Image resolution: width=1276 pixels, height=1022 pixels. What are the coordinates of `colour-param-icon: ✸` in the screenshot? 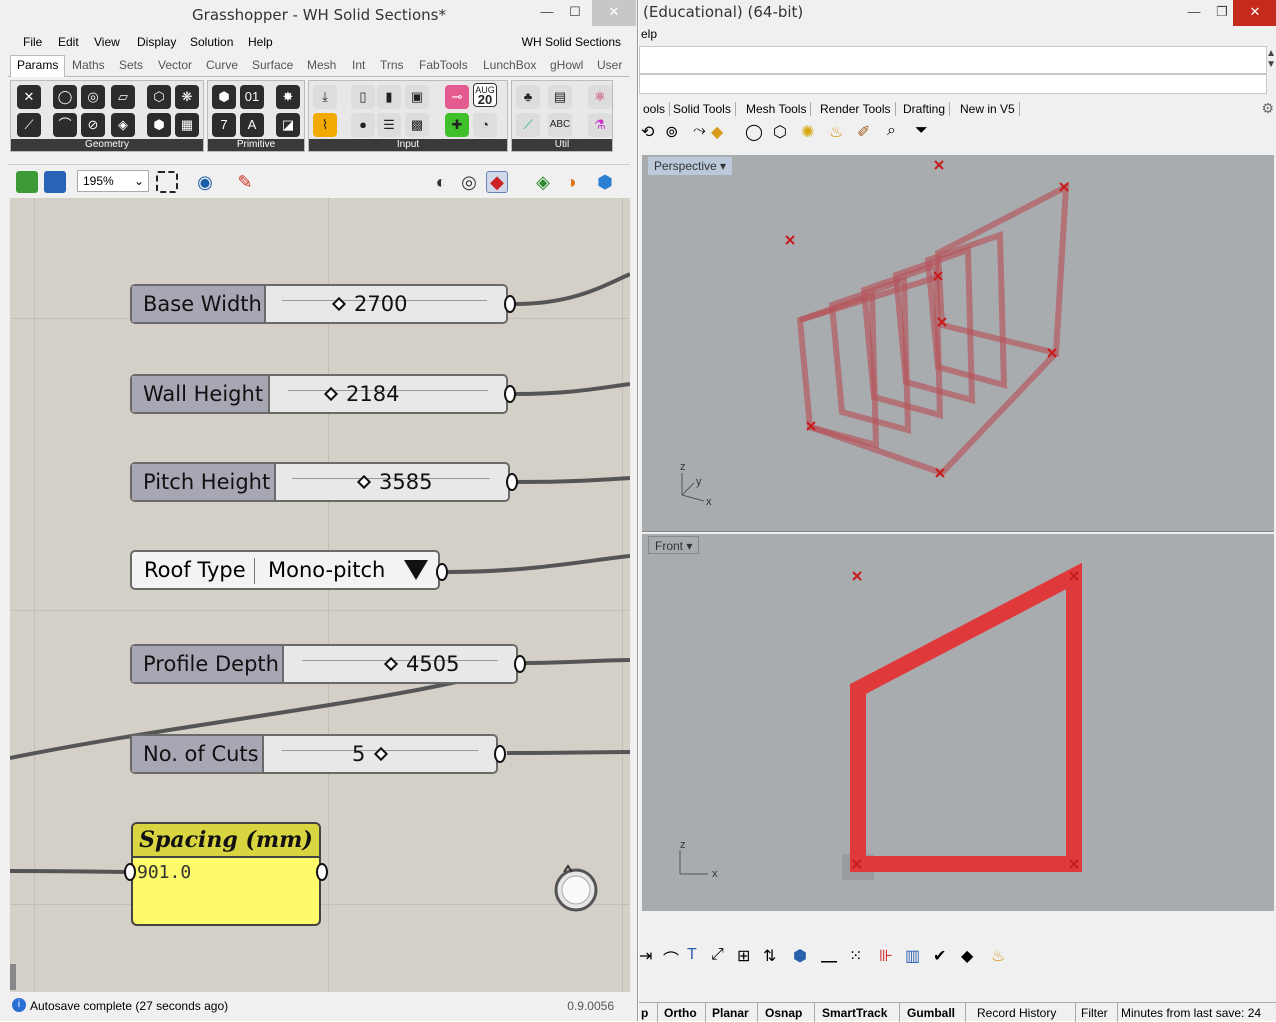 It's located at (288, 97).